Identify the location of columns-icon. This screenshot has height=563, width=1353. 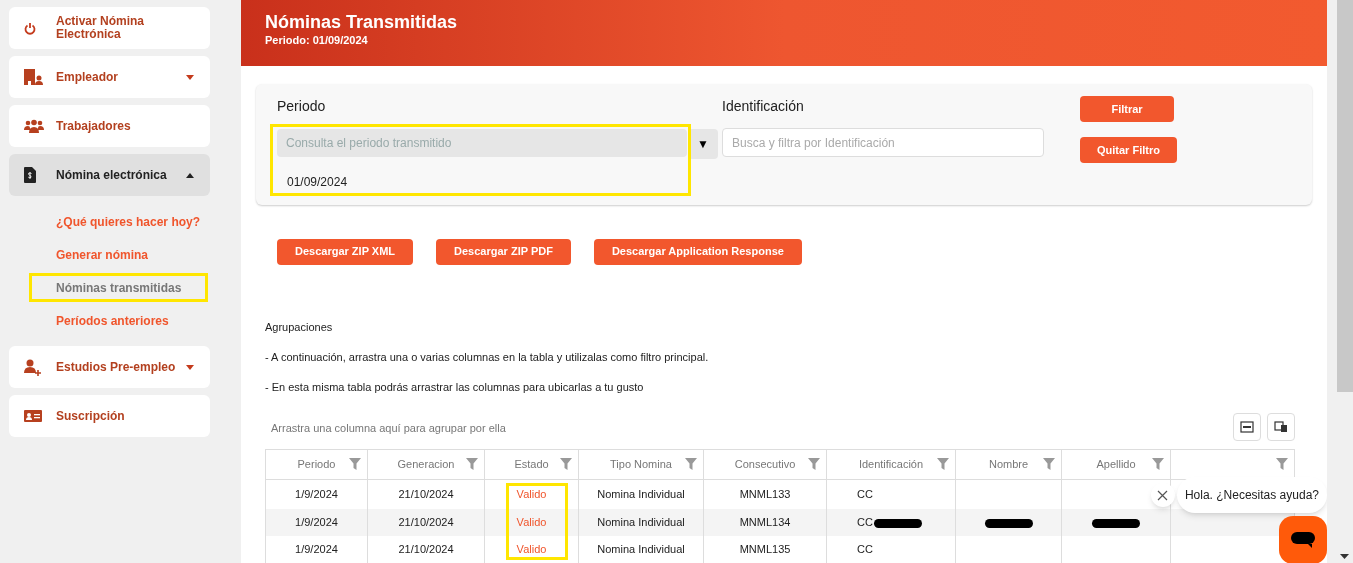
(1281, 426).